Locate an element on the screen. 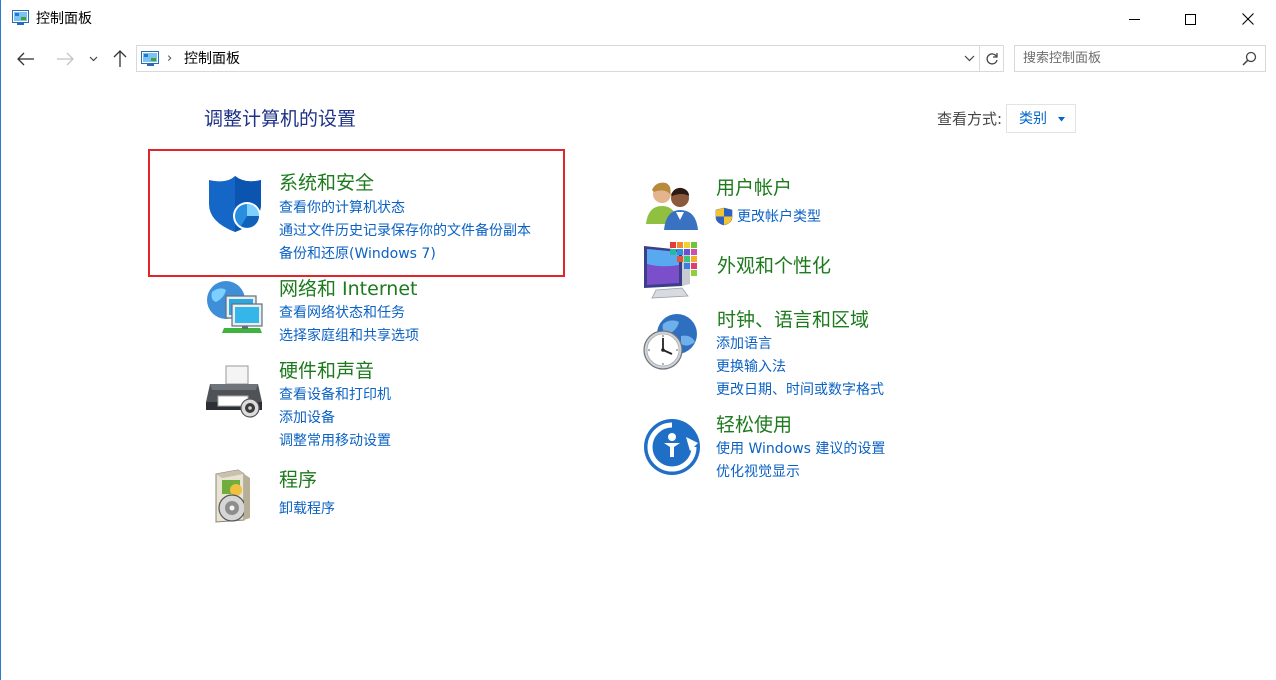 This screenshot has height=680, width=1276. link-homegroup-sharing: 选择家庭组和共享选项 is located at coordinates (349, 336).